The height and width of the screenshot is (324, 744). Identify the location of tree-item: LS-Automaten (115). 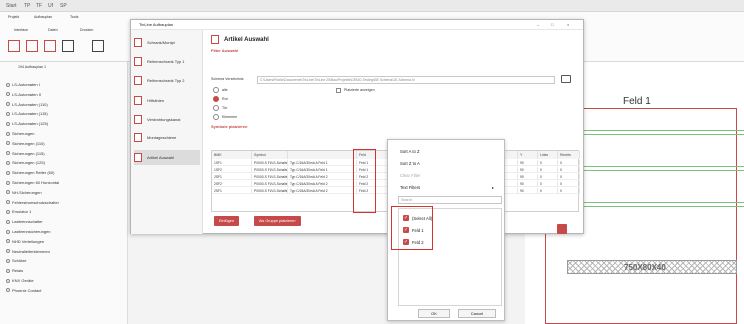
(27, 113).